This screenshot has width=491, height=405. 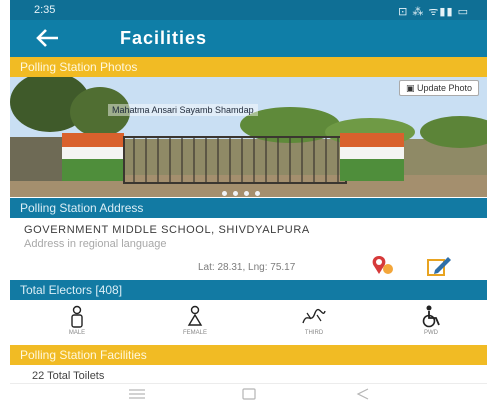 What do you see at coordinates (382, 265) in the screenshot?
I see `map-pin-icon` at bounding box center [382, 265].